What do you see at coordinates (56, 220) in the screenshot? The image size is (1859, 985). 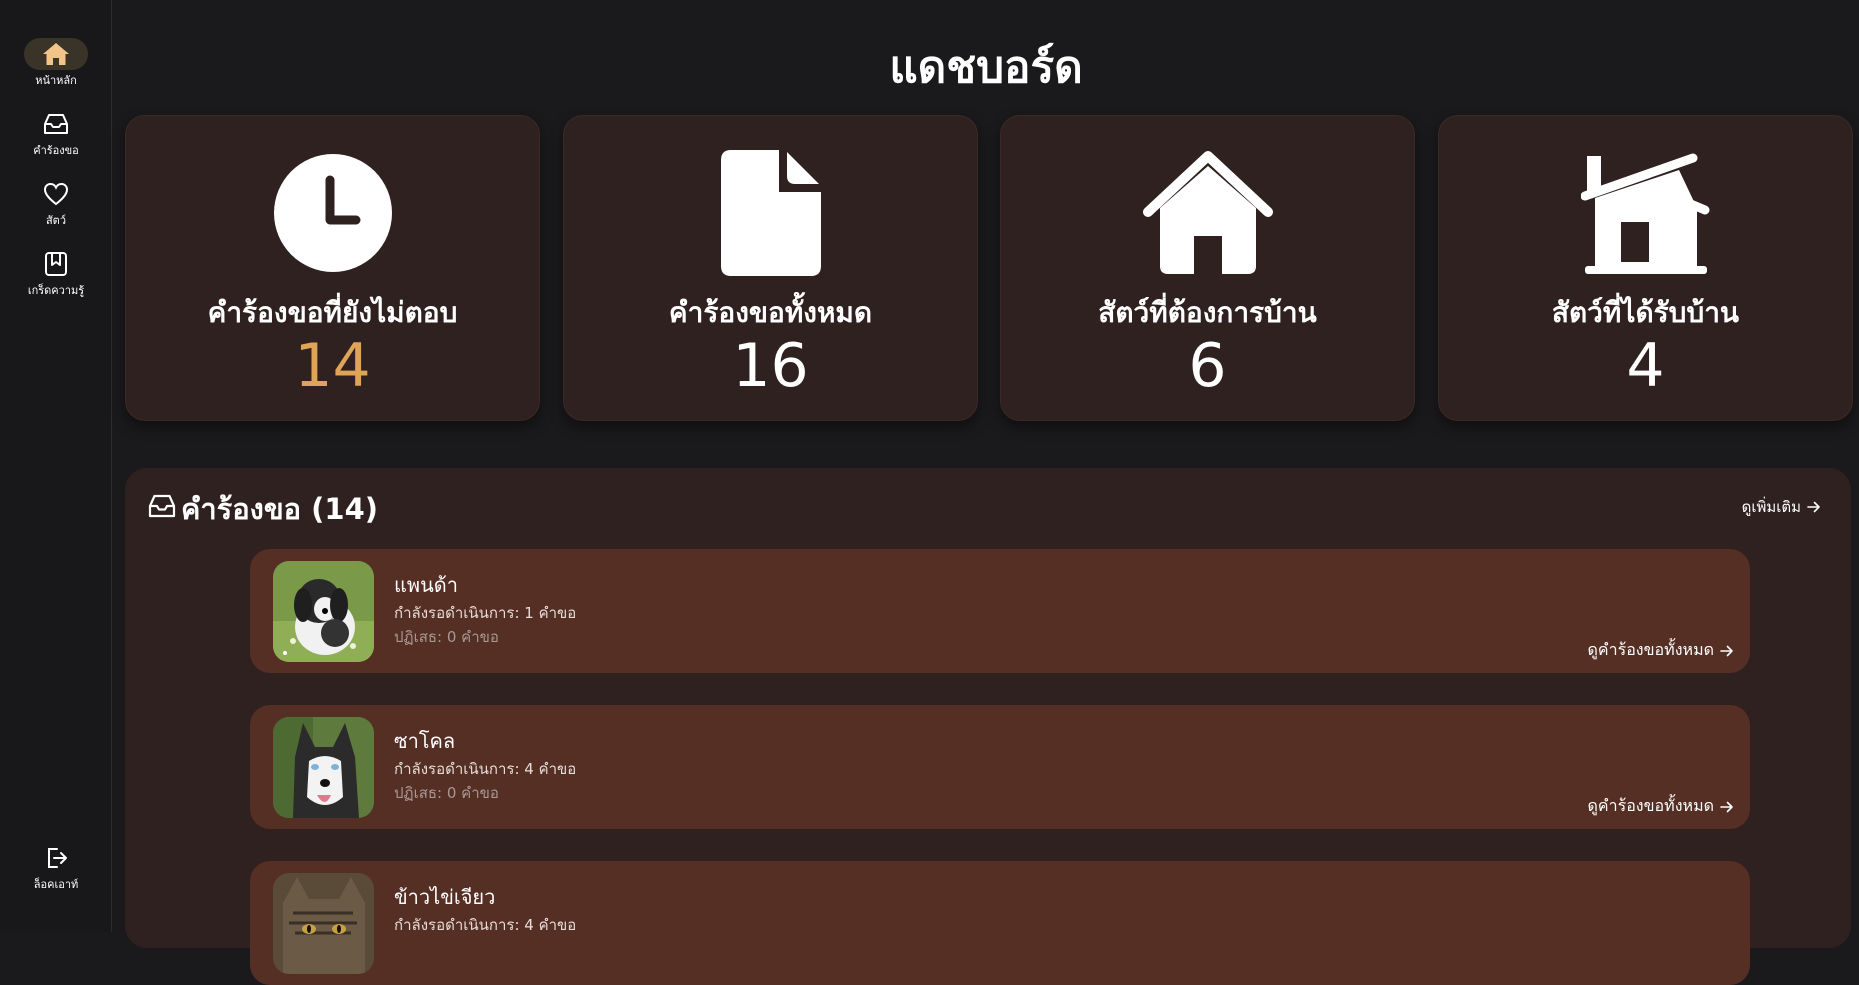 I see `sidebar-item-label: สัตว์` at bounding box center [56, 220].